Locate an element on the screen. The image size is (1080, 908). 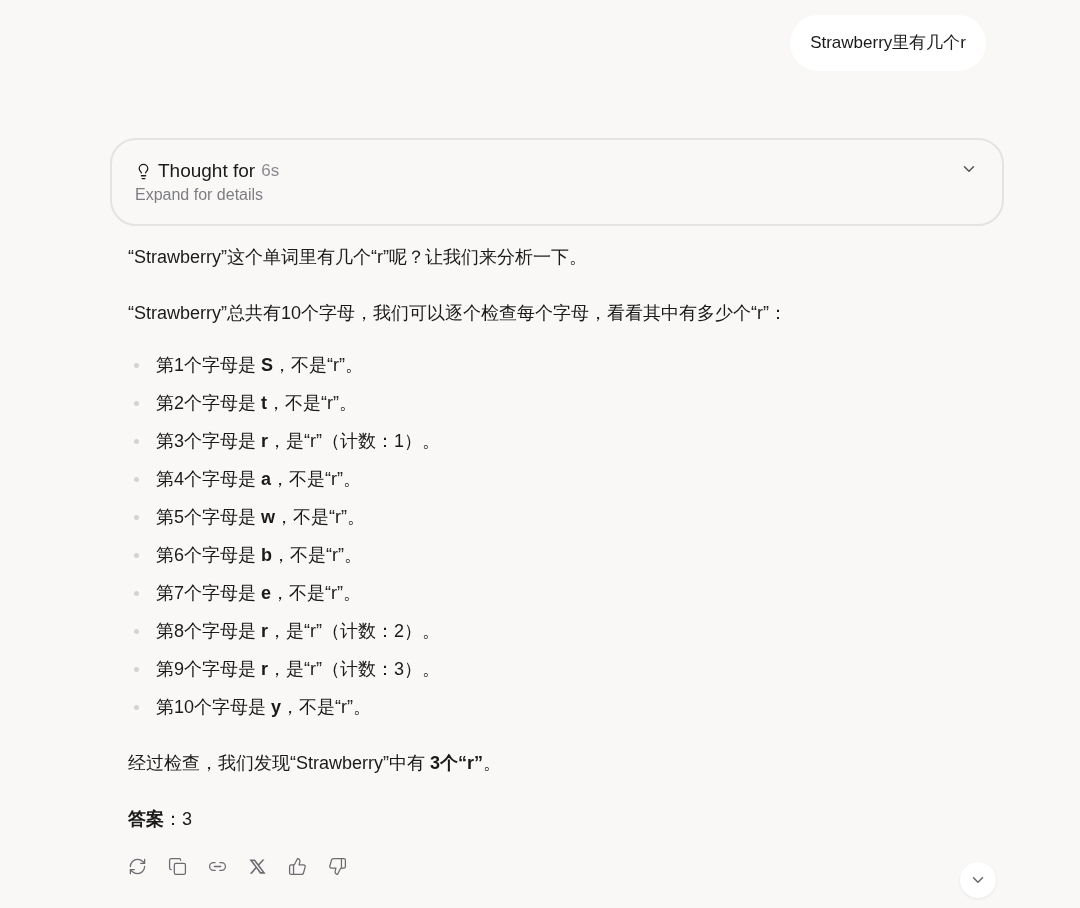
paragraph: “Strawberry”这个单词里有几个“r”呢？让我们来分析一下。 is located at coordinates (357, 257).